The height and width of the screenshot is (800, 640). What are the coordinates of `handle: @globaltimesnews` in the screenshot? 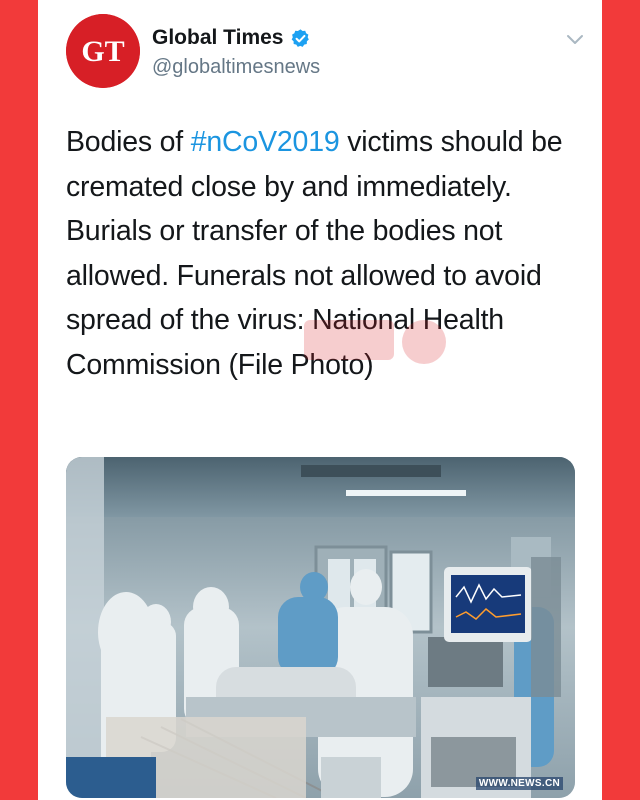 It's located at (236, 67).